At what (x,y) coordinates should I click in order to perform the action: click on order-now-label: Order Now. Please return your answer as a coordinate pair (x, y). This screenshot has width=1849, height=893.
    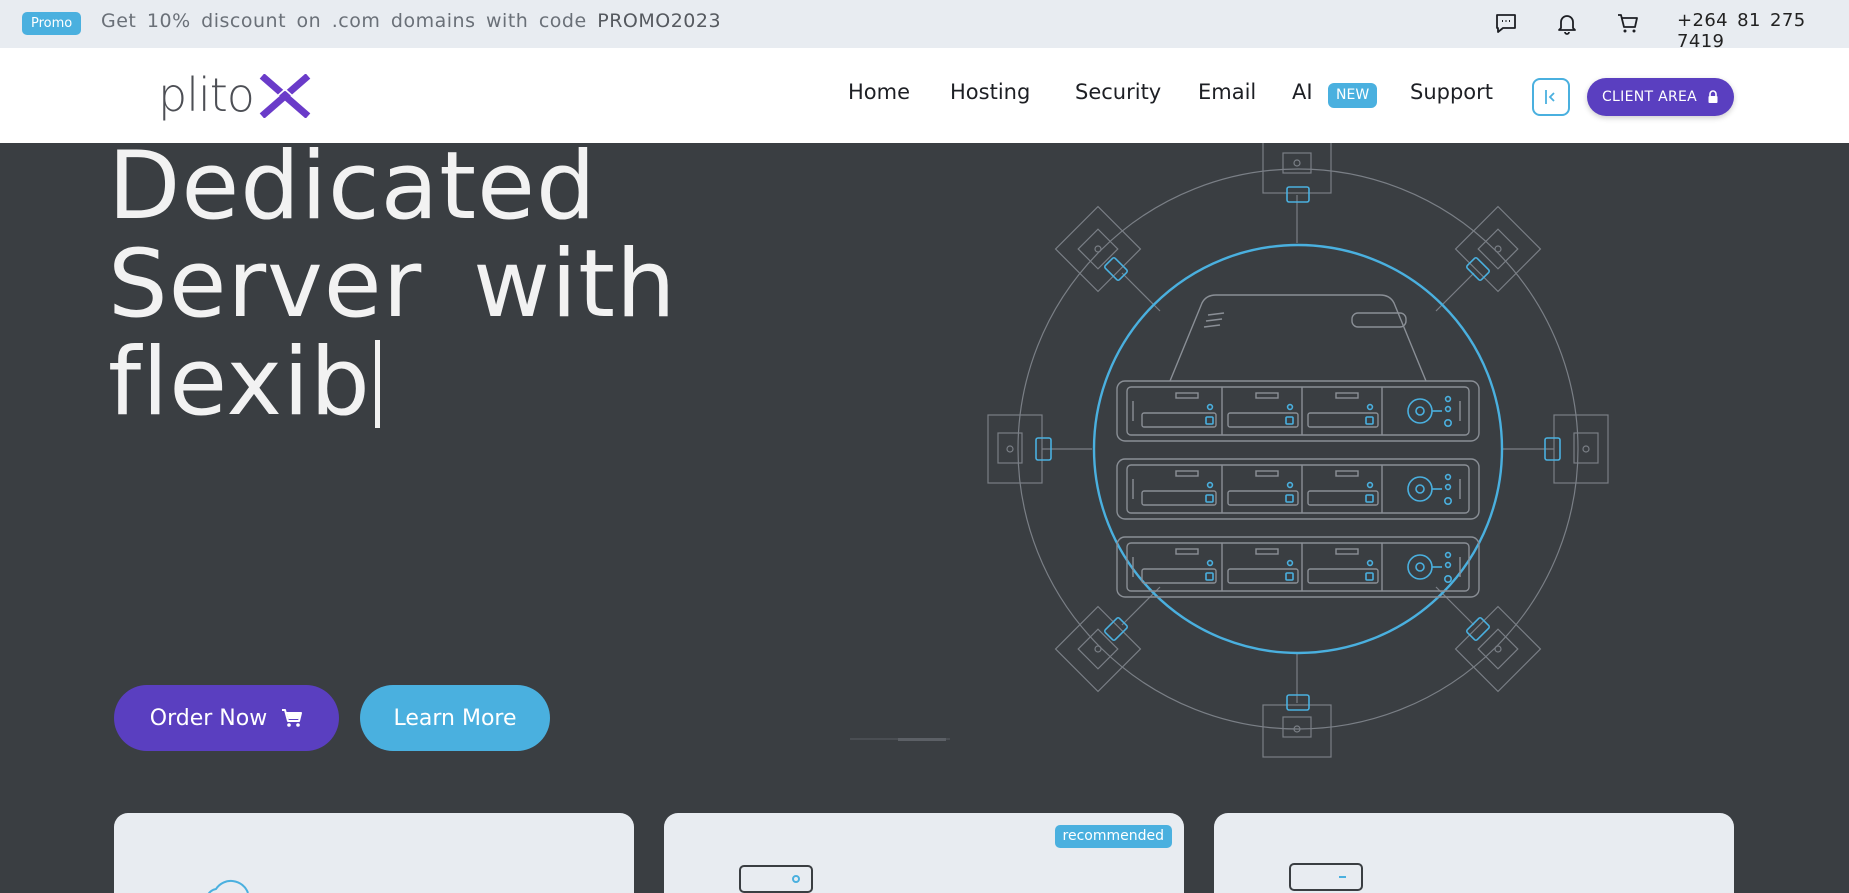
    Looking at the image, I should click on (208, 718).